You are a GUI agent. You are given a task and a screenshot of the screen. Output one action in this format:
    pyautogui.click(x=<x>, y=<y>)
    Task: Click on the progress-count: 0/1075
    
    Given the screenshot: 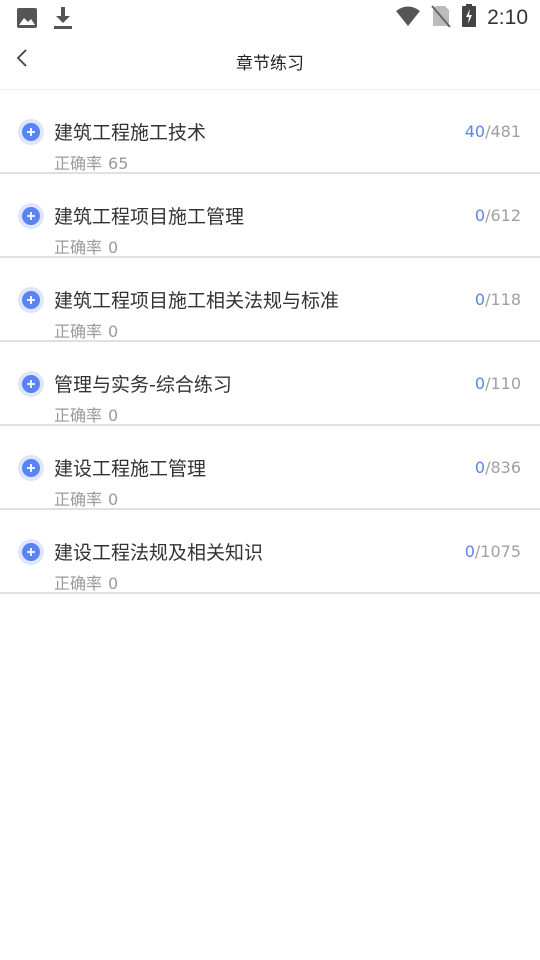 What is the action you would take?
    pyautogui.click(x=493, y=551)
    